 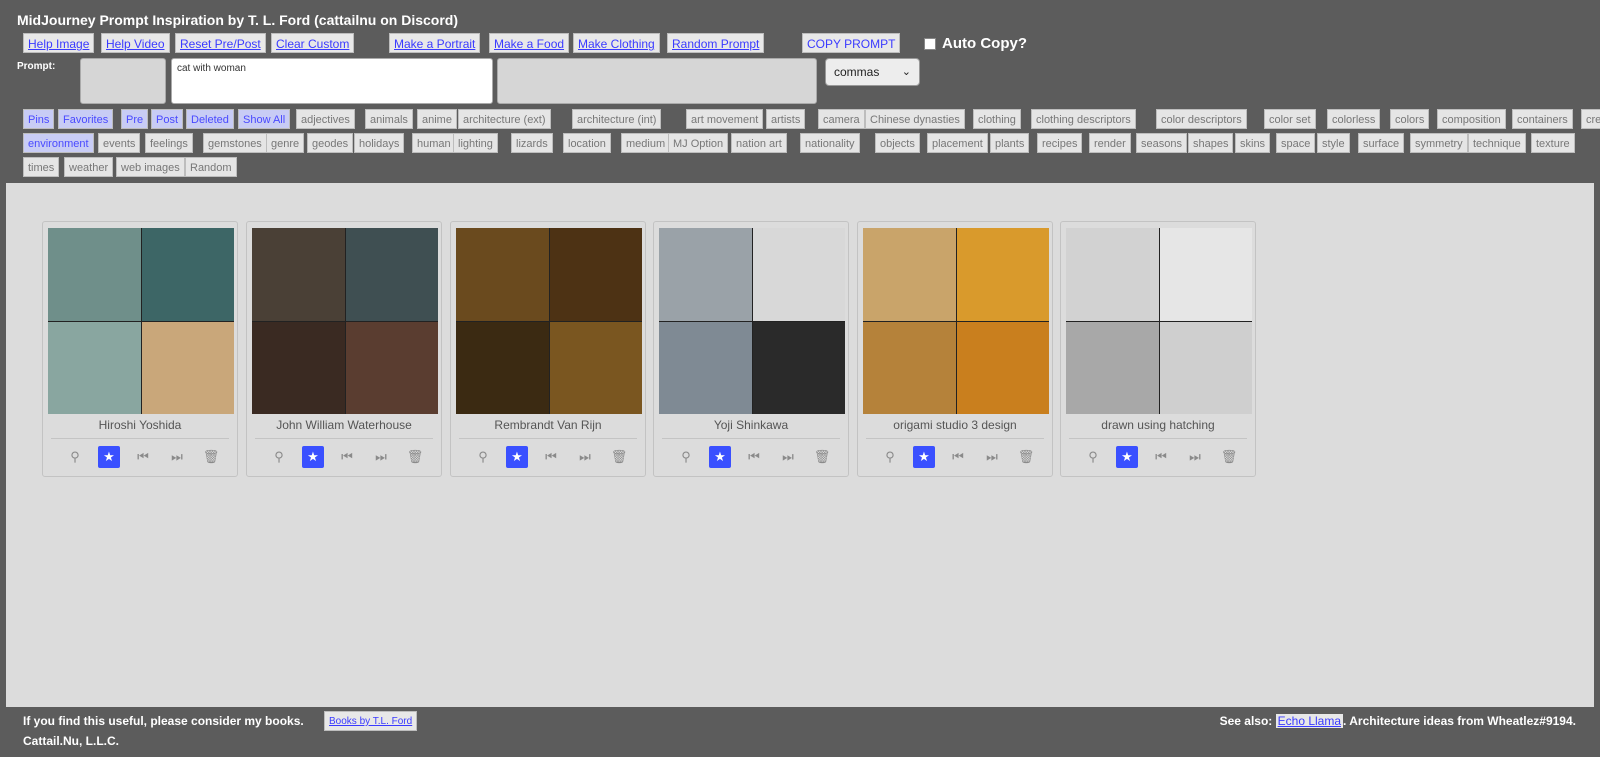 What do you see at coordinates (1553, 143) in the screenshot?
I see `category-texture: texture` at bounding box center [1553, 143].